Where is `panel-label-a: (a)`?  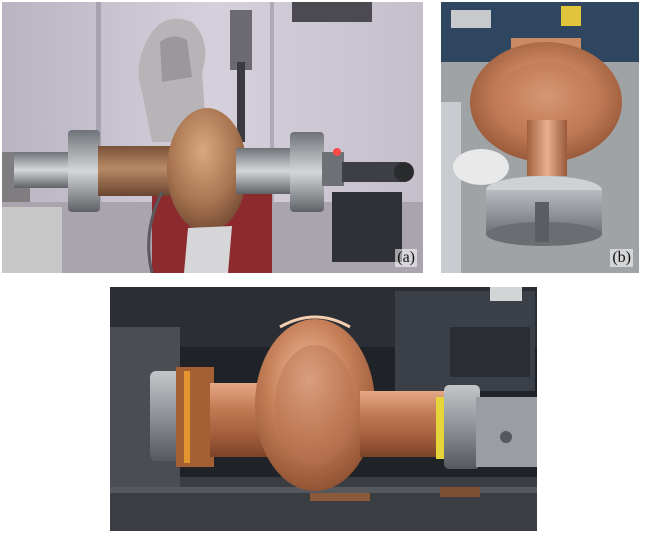 panel-label-a: (a) is located at coordinates (406, 258).